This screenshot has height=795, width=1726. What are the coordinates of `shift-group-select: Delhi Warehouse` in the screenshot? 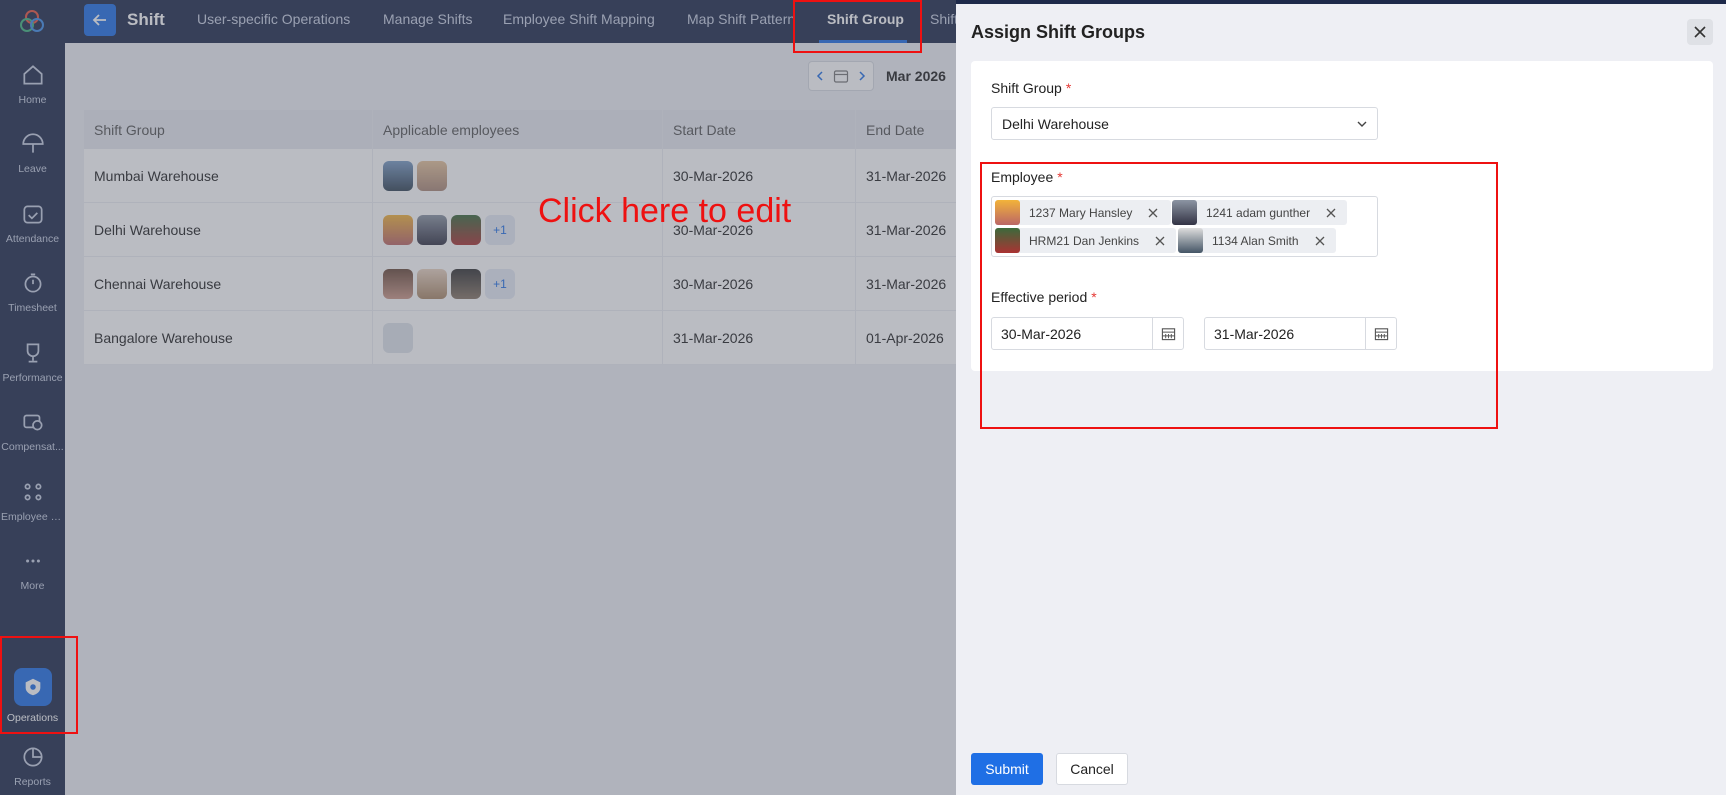 It's located at (1184, 123).